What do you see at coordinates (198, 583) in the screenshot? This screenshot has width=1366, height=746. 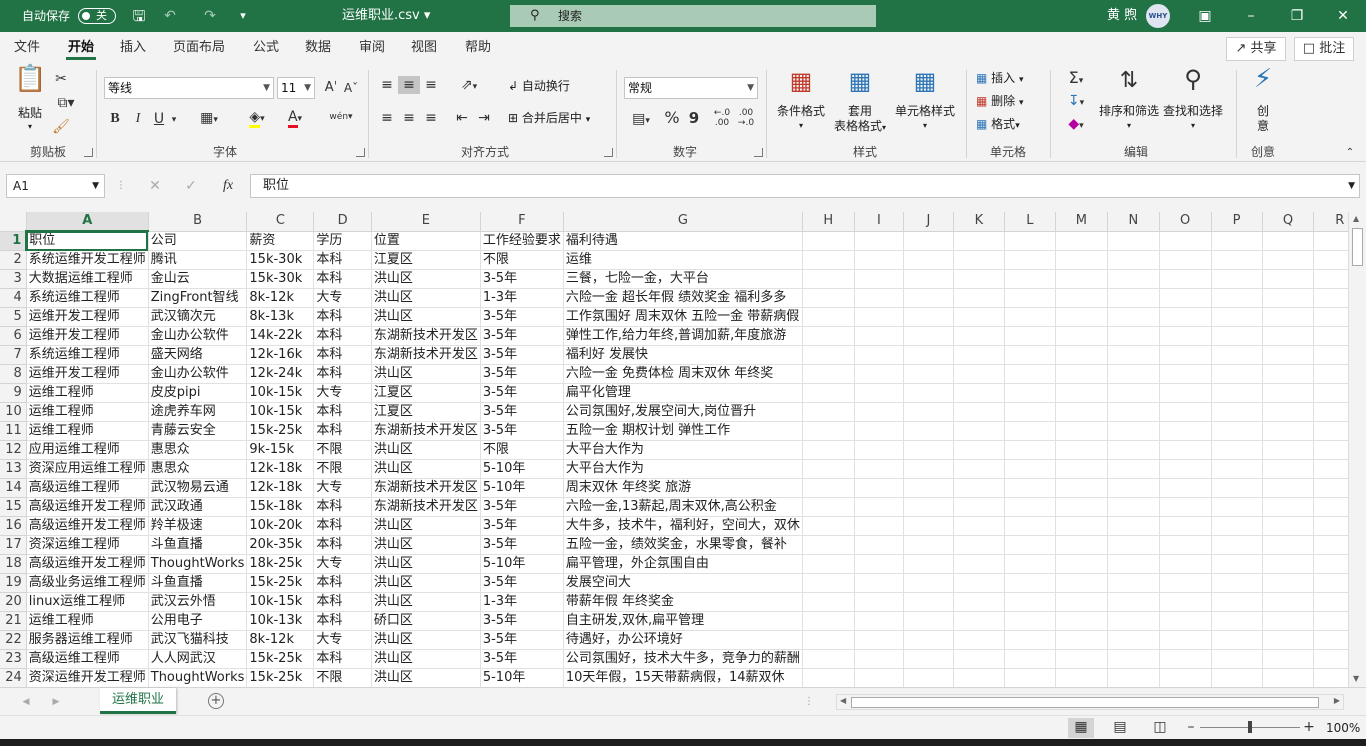 I see `cell: 斗鱼直播` at bounding box center [198, 583].